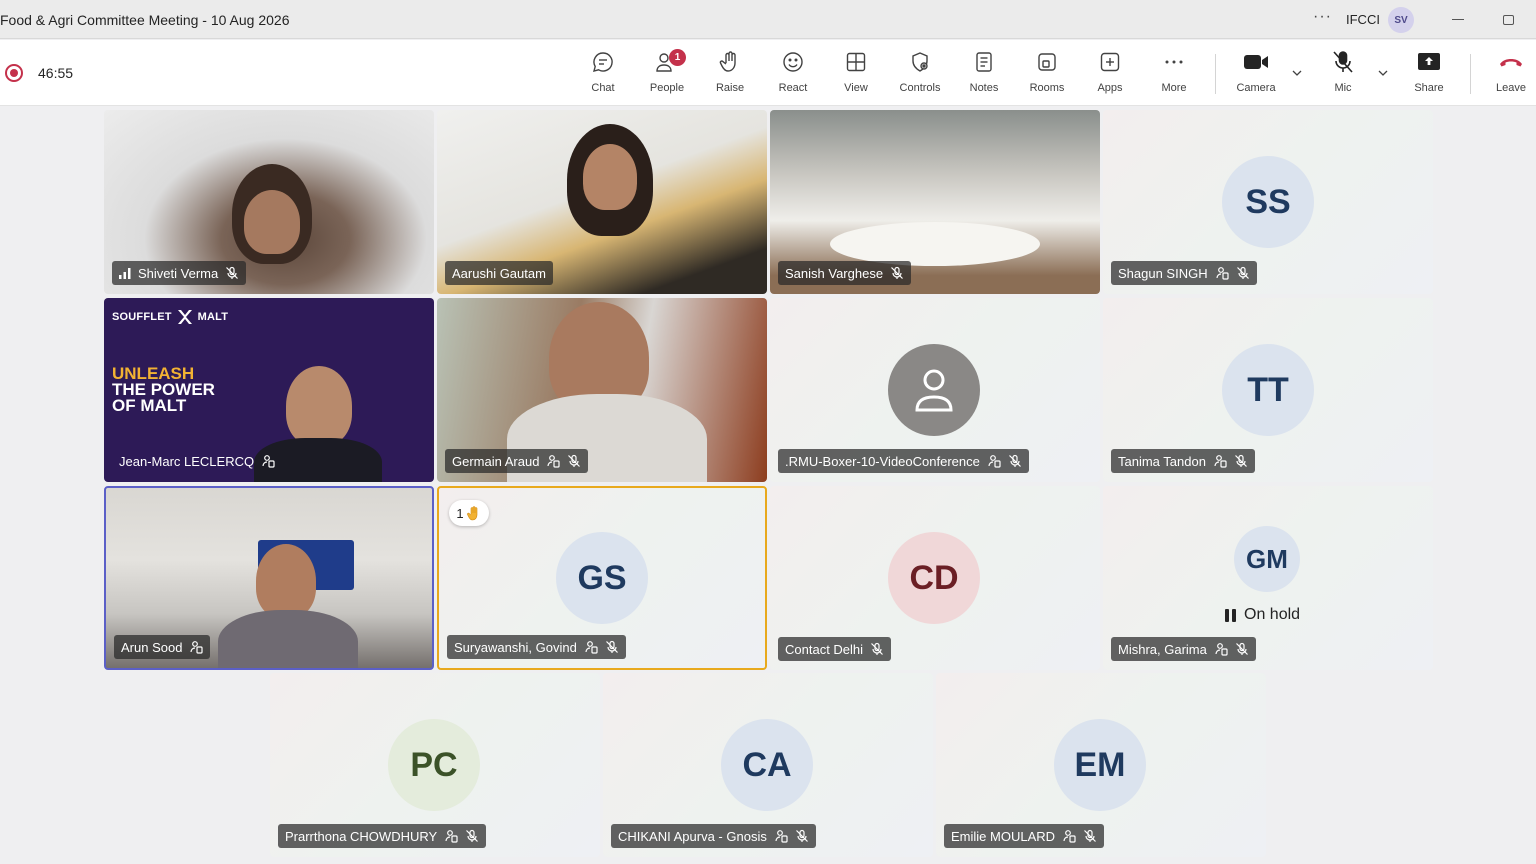 This screenshot has width=1536, height=864. I want to click on participant-tile: SS Shagun SINGH, so click(1268, 202).